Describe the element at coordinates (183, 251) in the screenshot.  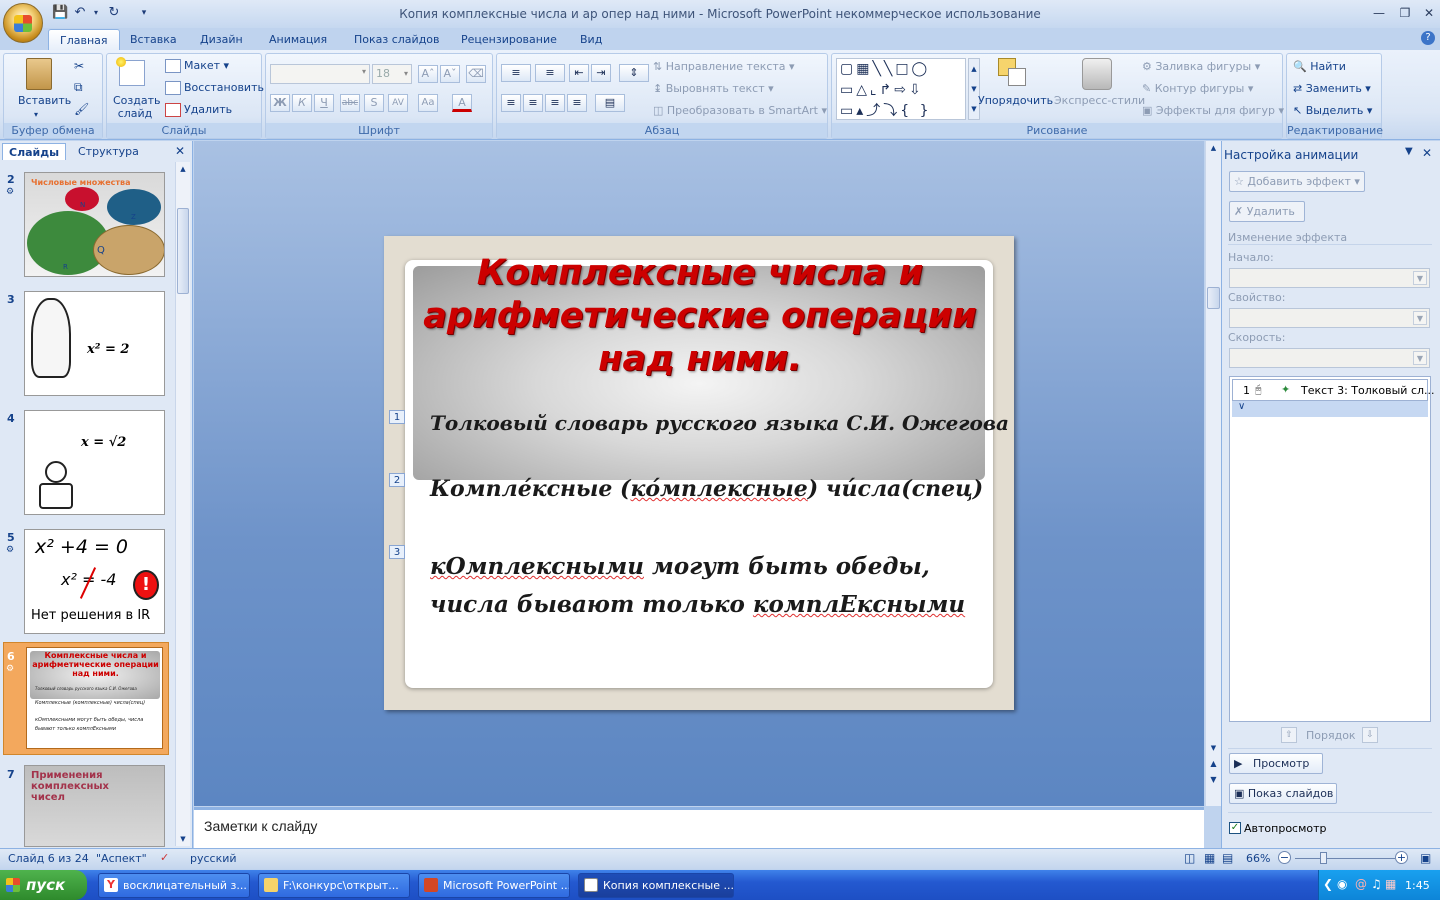
I see `scroll-thumb` at that location.